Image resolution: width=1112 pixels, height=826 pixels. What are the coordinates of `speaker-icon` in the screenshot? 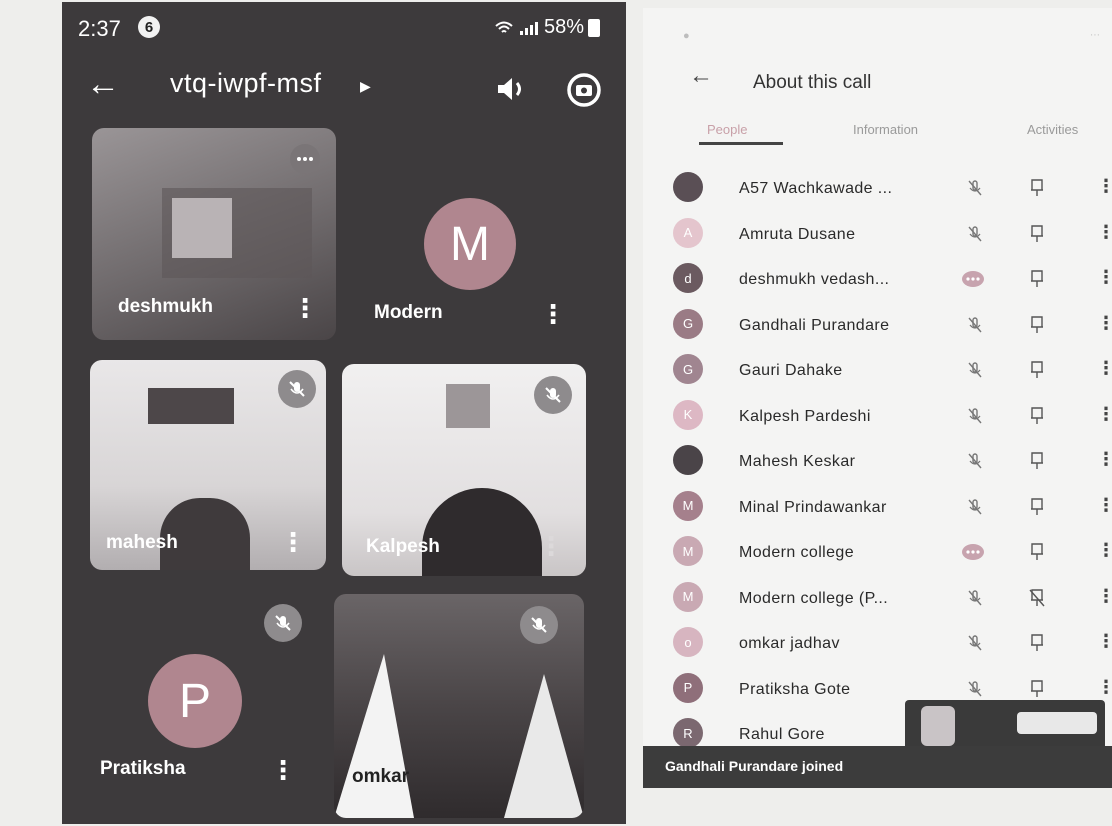 It's located at (512, 89).